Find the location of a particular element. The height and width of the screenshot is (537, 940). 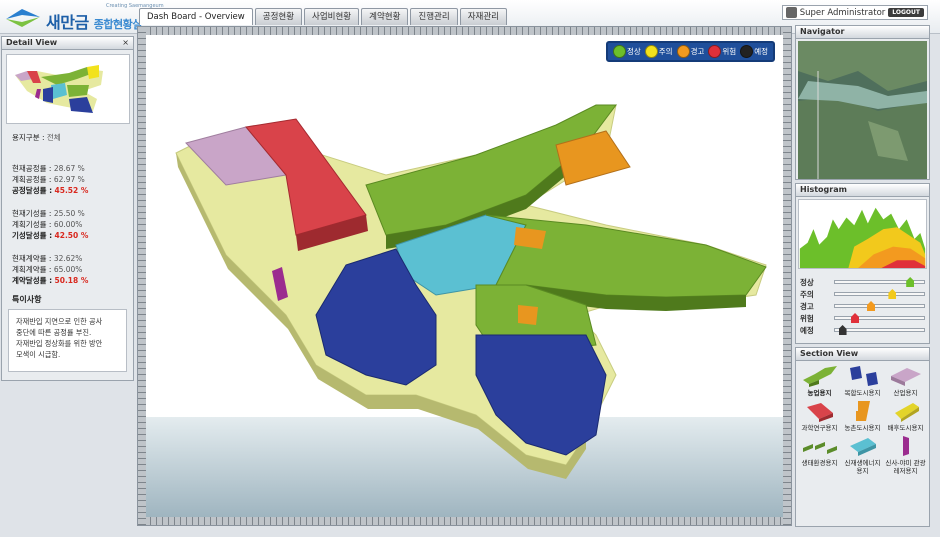

ruler-top is located at coordinates (464, 31).